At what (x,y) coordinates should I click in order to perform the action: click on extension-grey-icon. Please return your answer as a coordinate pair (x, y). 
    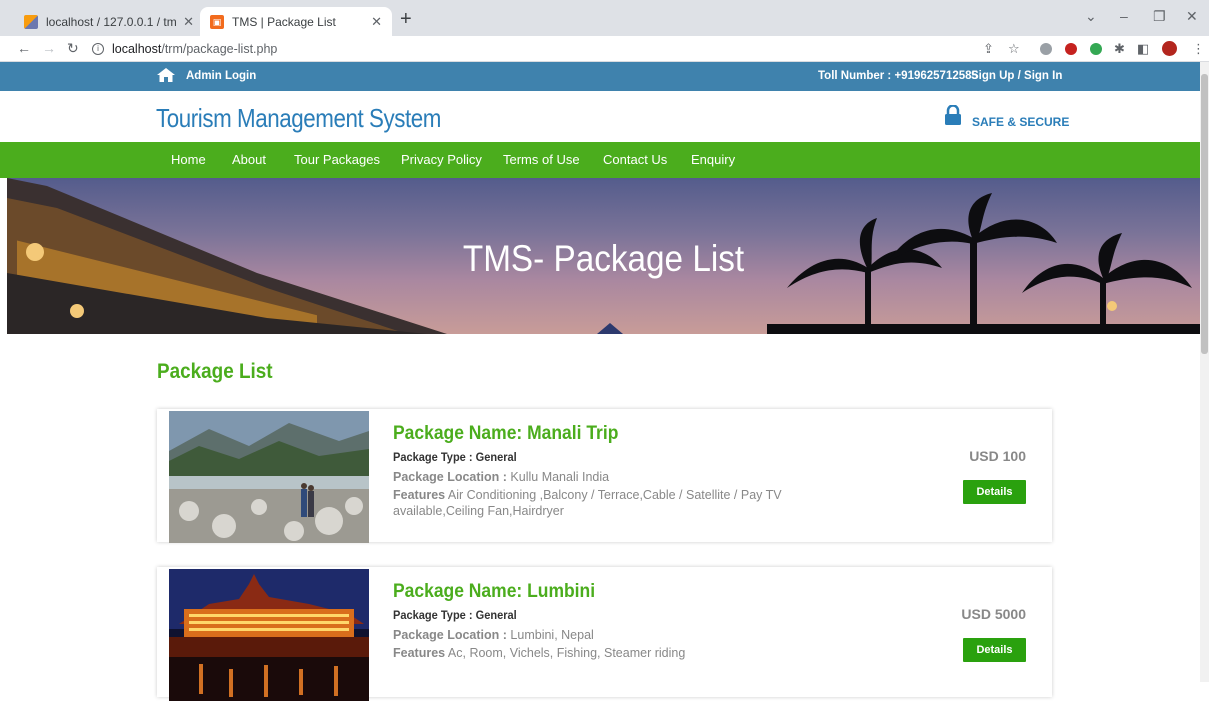
    Looking at the image, I should click on (1046, 49).